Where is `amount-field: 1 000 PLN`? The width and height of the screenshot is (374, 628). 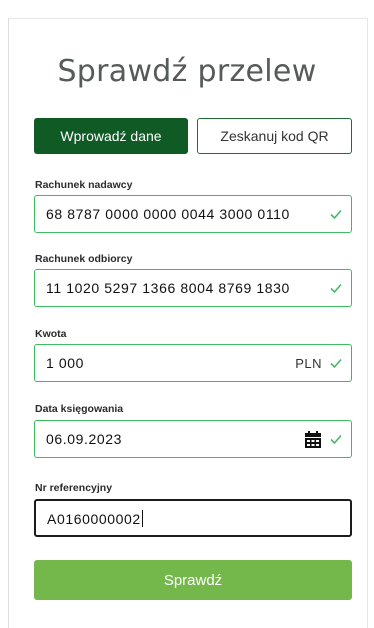 amount-field: 1 000 PLN is located at coordinates (193, 363).